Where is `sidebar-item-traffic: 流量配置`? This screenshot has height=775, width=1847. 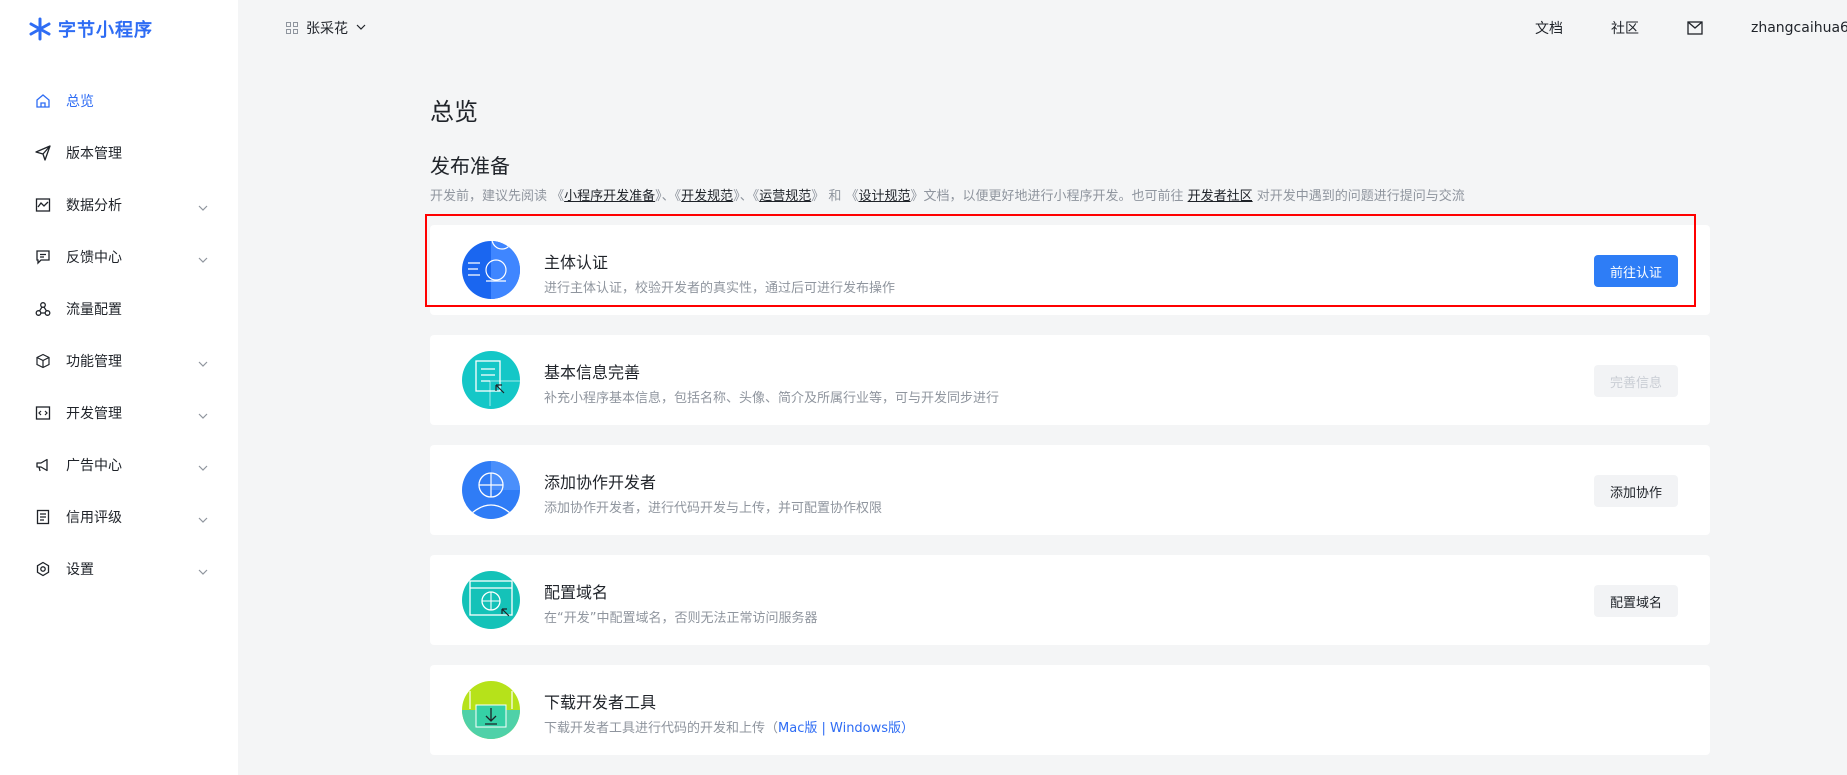 sidebar-item-traffic: 流量配置 is located at coordinates (119, 309).